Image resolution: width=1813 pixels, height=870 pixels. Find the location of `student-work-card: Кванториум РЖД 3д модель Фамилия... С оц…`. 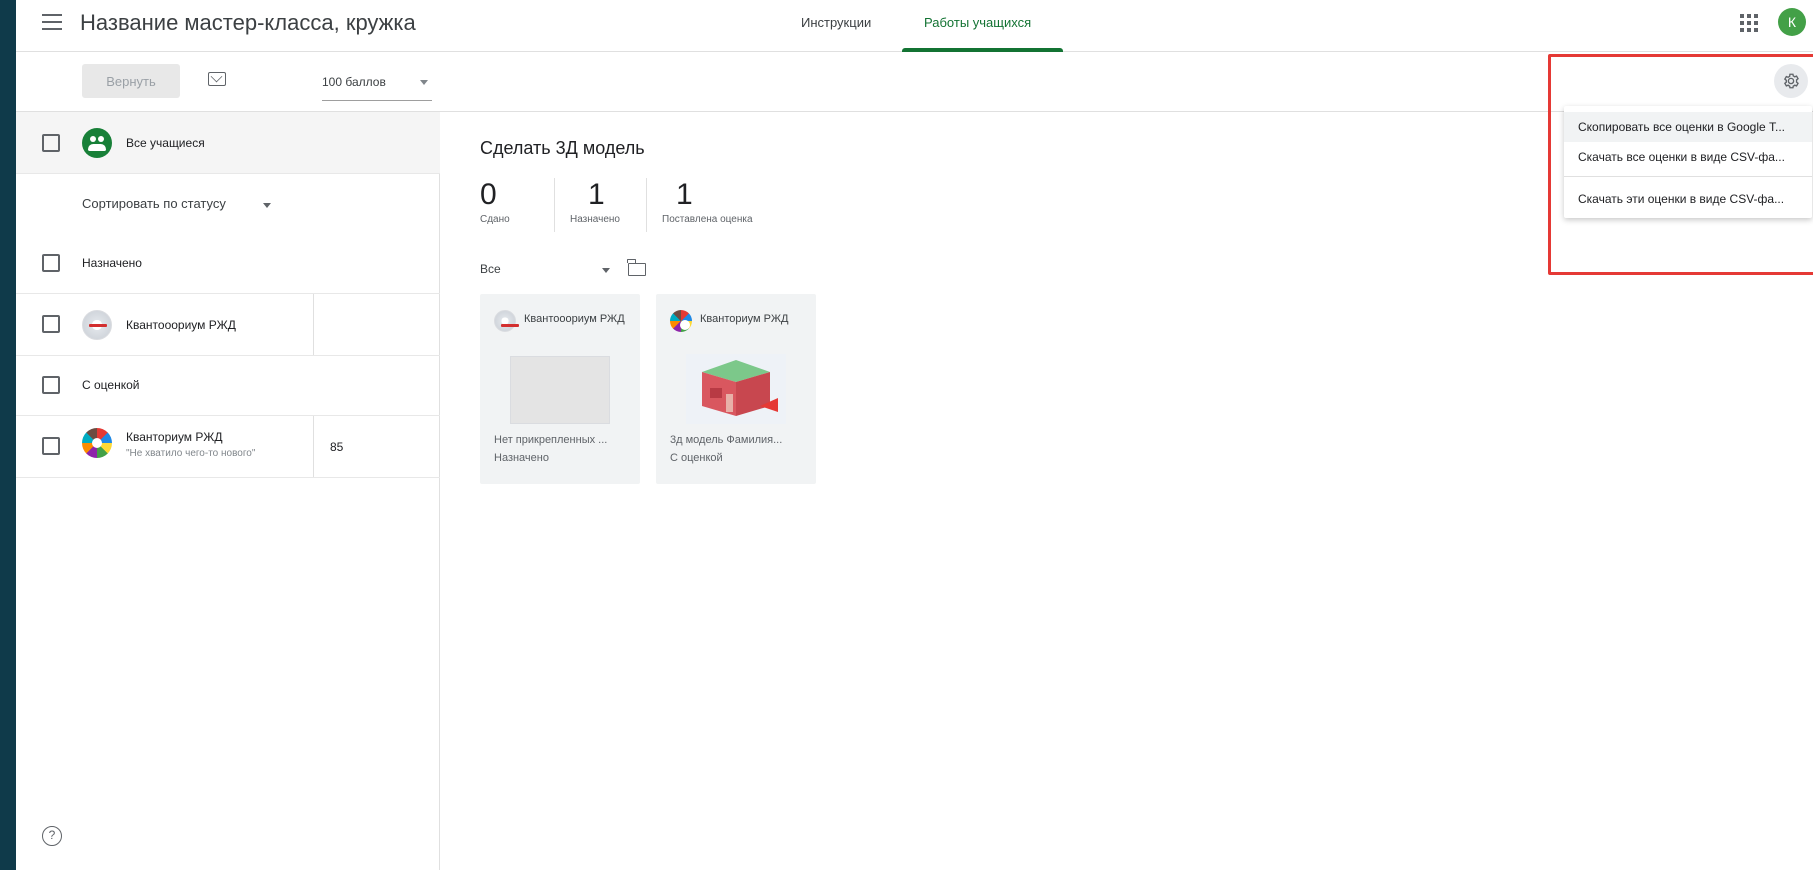

student-work-card: Кванториум РЖД 3д модель Фамилия... С оц… is located at coordinates (736, 389).